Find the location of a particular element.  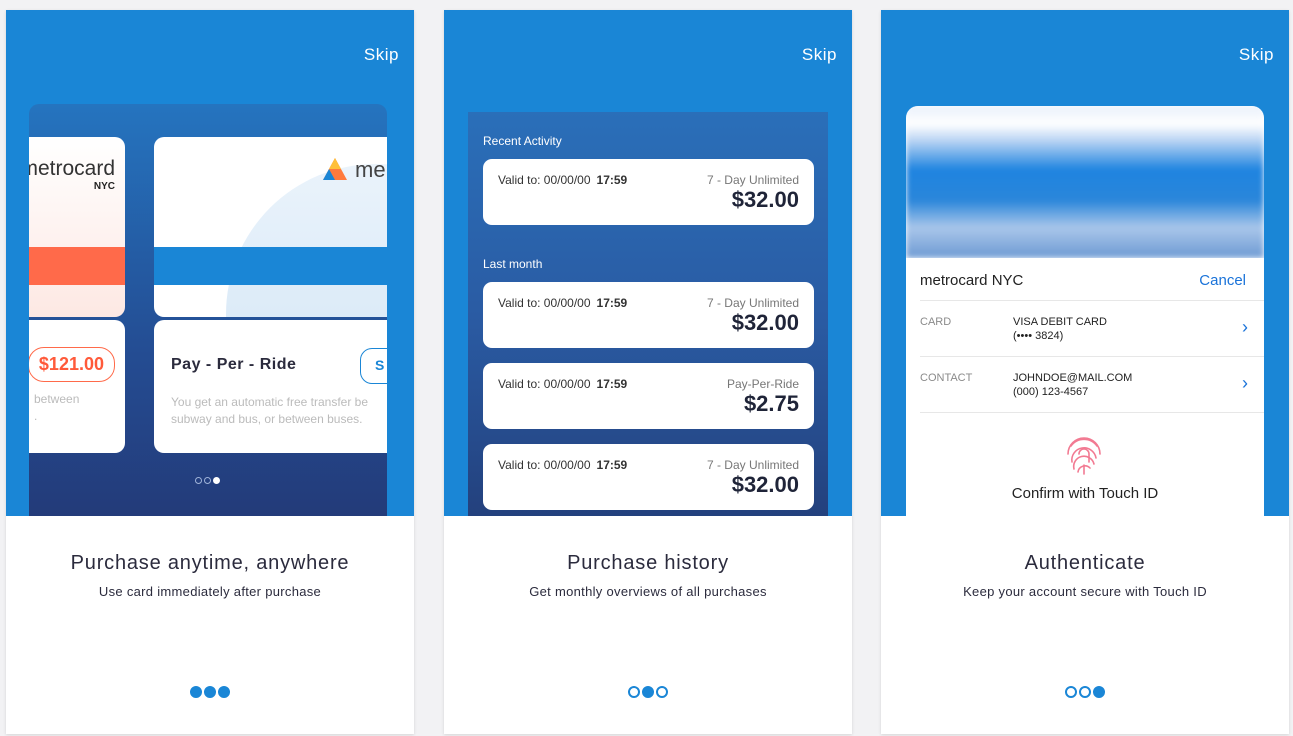

indicator-dot-active is located at coordinates (216, 480).